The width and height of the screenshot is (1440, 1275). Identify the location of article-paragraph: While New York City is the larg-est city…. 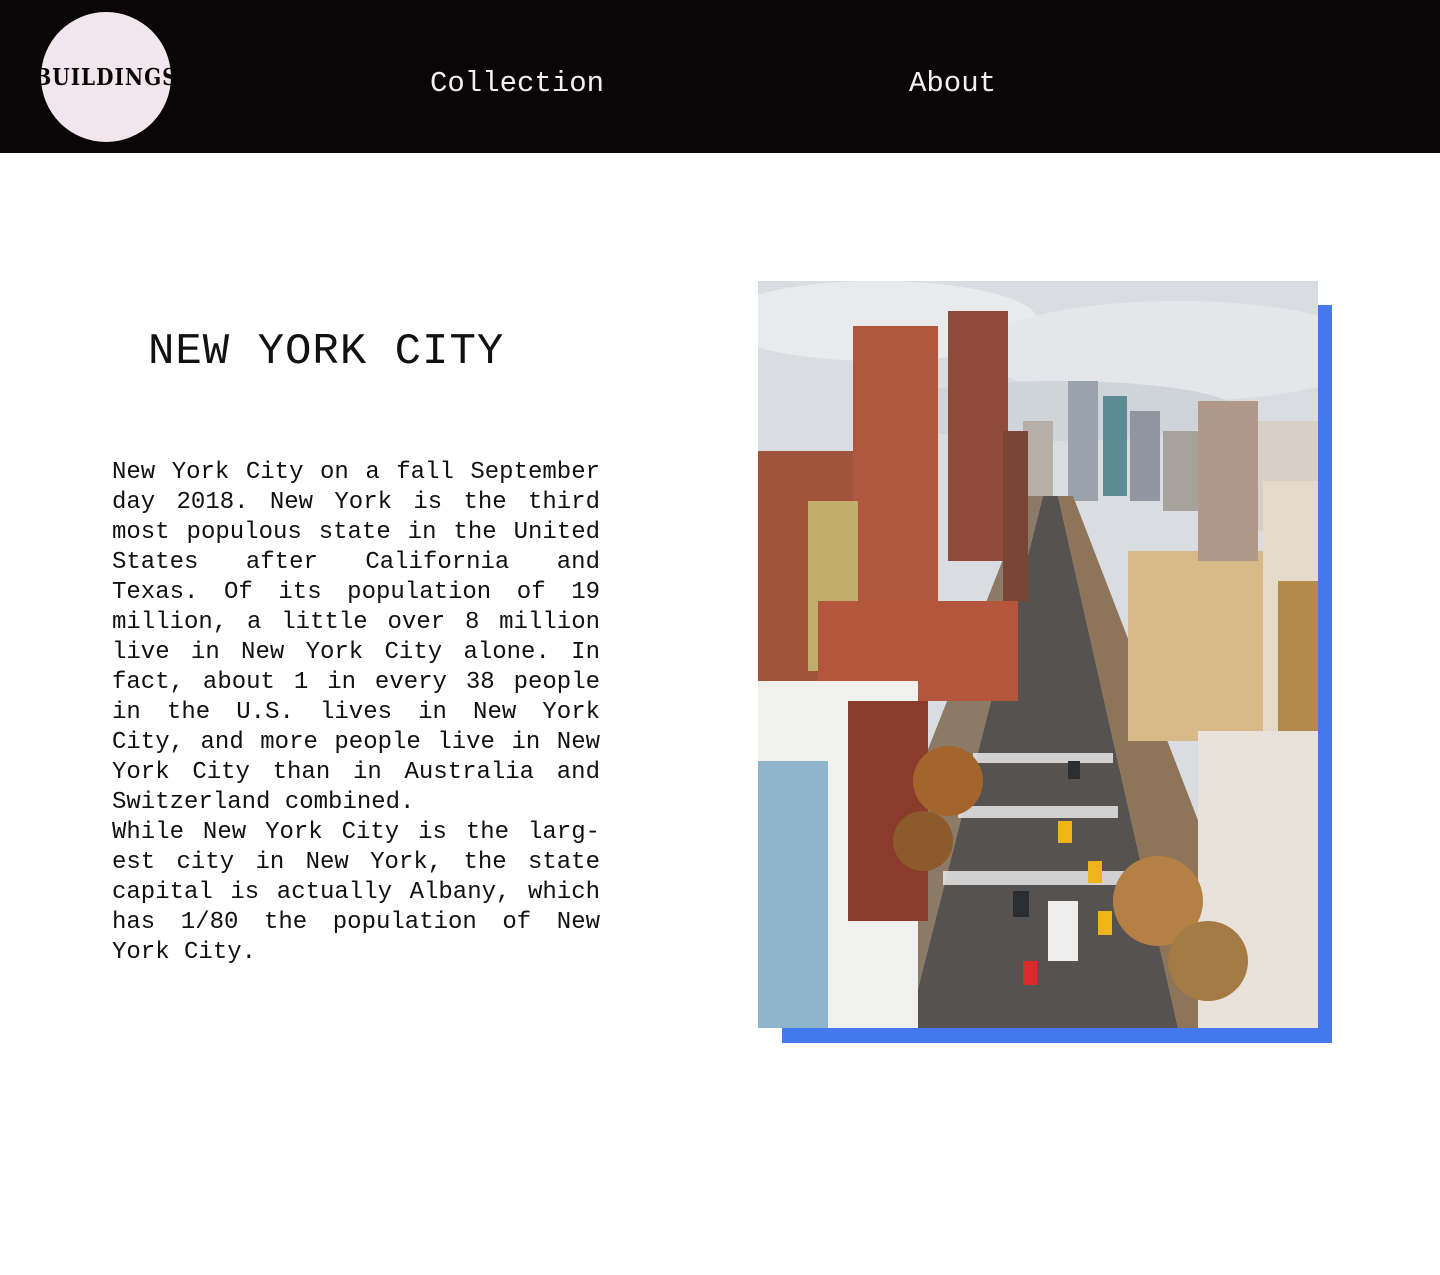
(356, 892).